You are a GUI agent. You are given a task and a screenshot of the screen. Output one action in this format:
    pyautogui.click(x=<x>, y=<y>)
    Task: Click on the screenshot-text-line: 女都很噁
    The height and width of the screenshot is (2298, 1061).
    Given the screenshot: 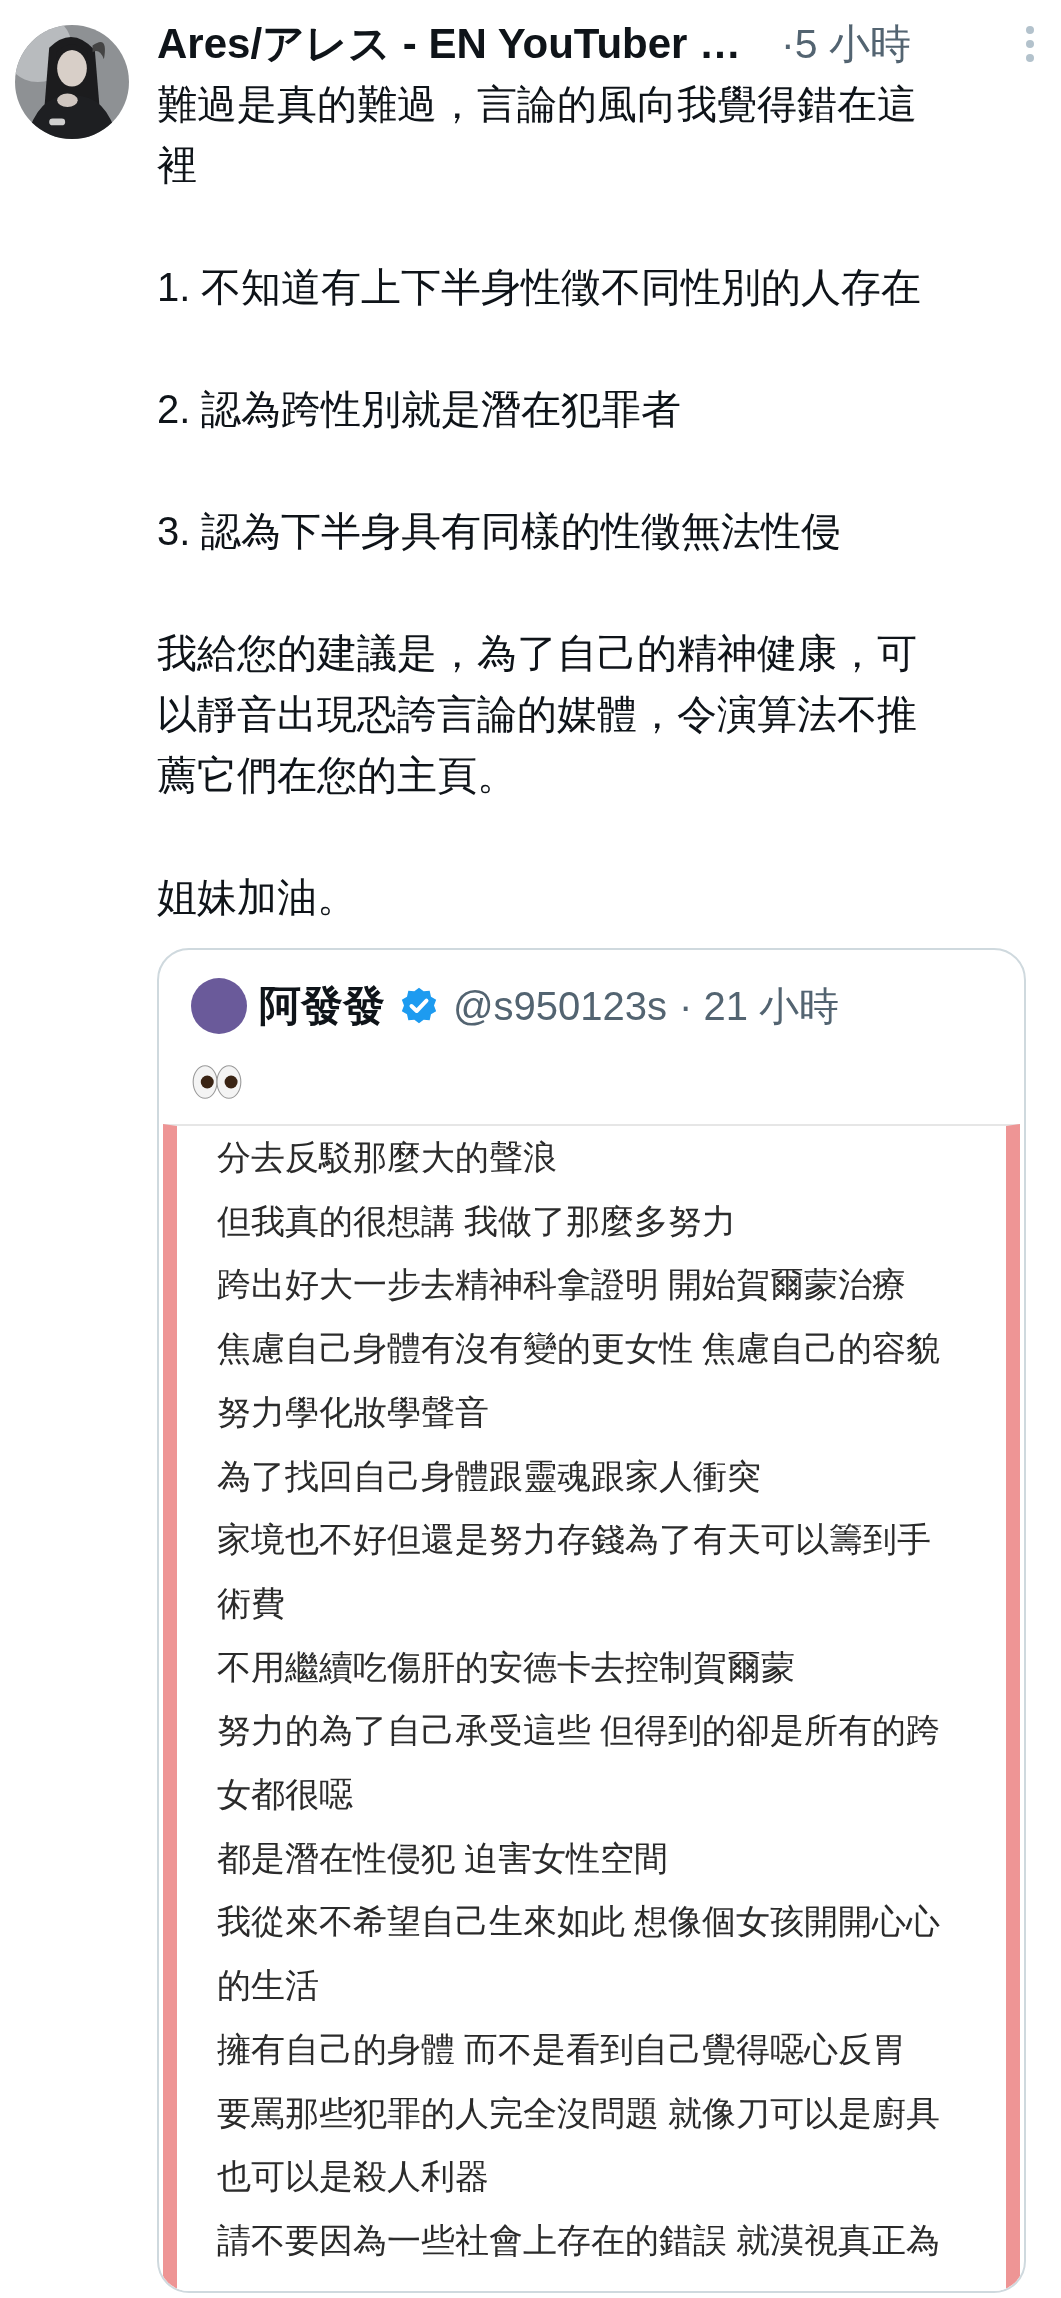 What is the action you would take?
    pyautogui.click(x=285, y=1795)
    